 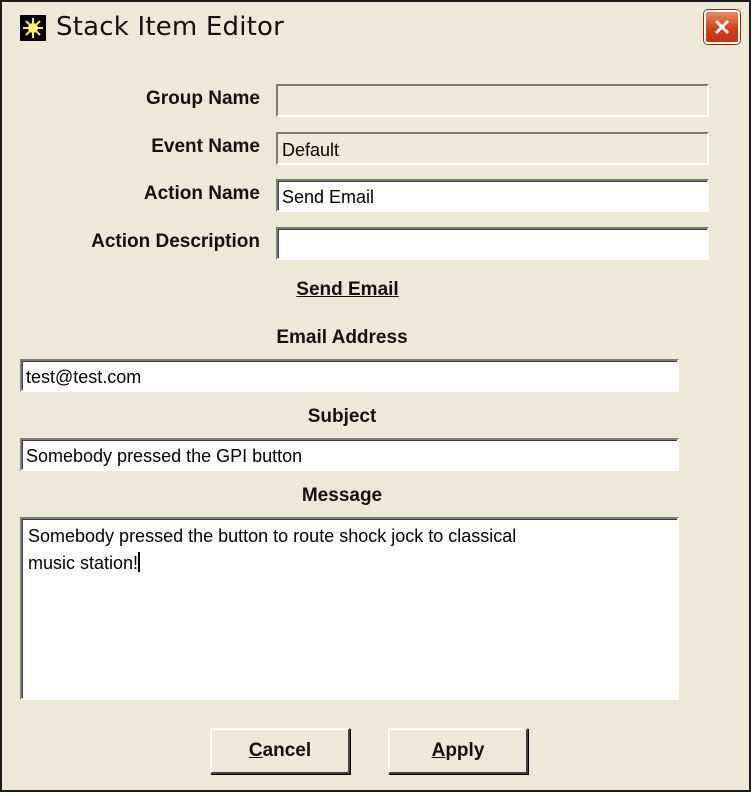 What do you see at coordinates (492, 195) in the screenshot?
I see `action-name-input: Send Email` at bounding box center [492, 195].